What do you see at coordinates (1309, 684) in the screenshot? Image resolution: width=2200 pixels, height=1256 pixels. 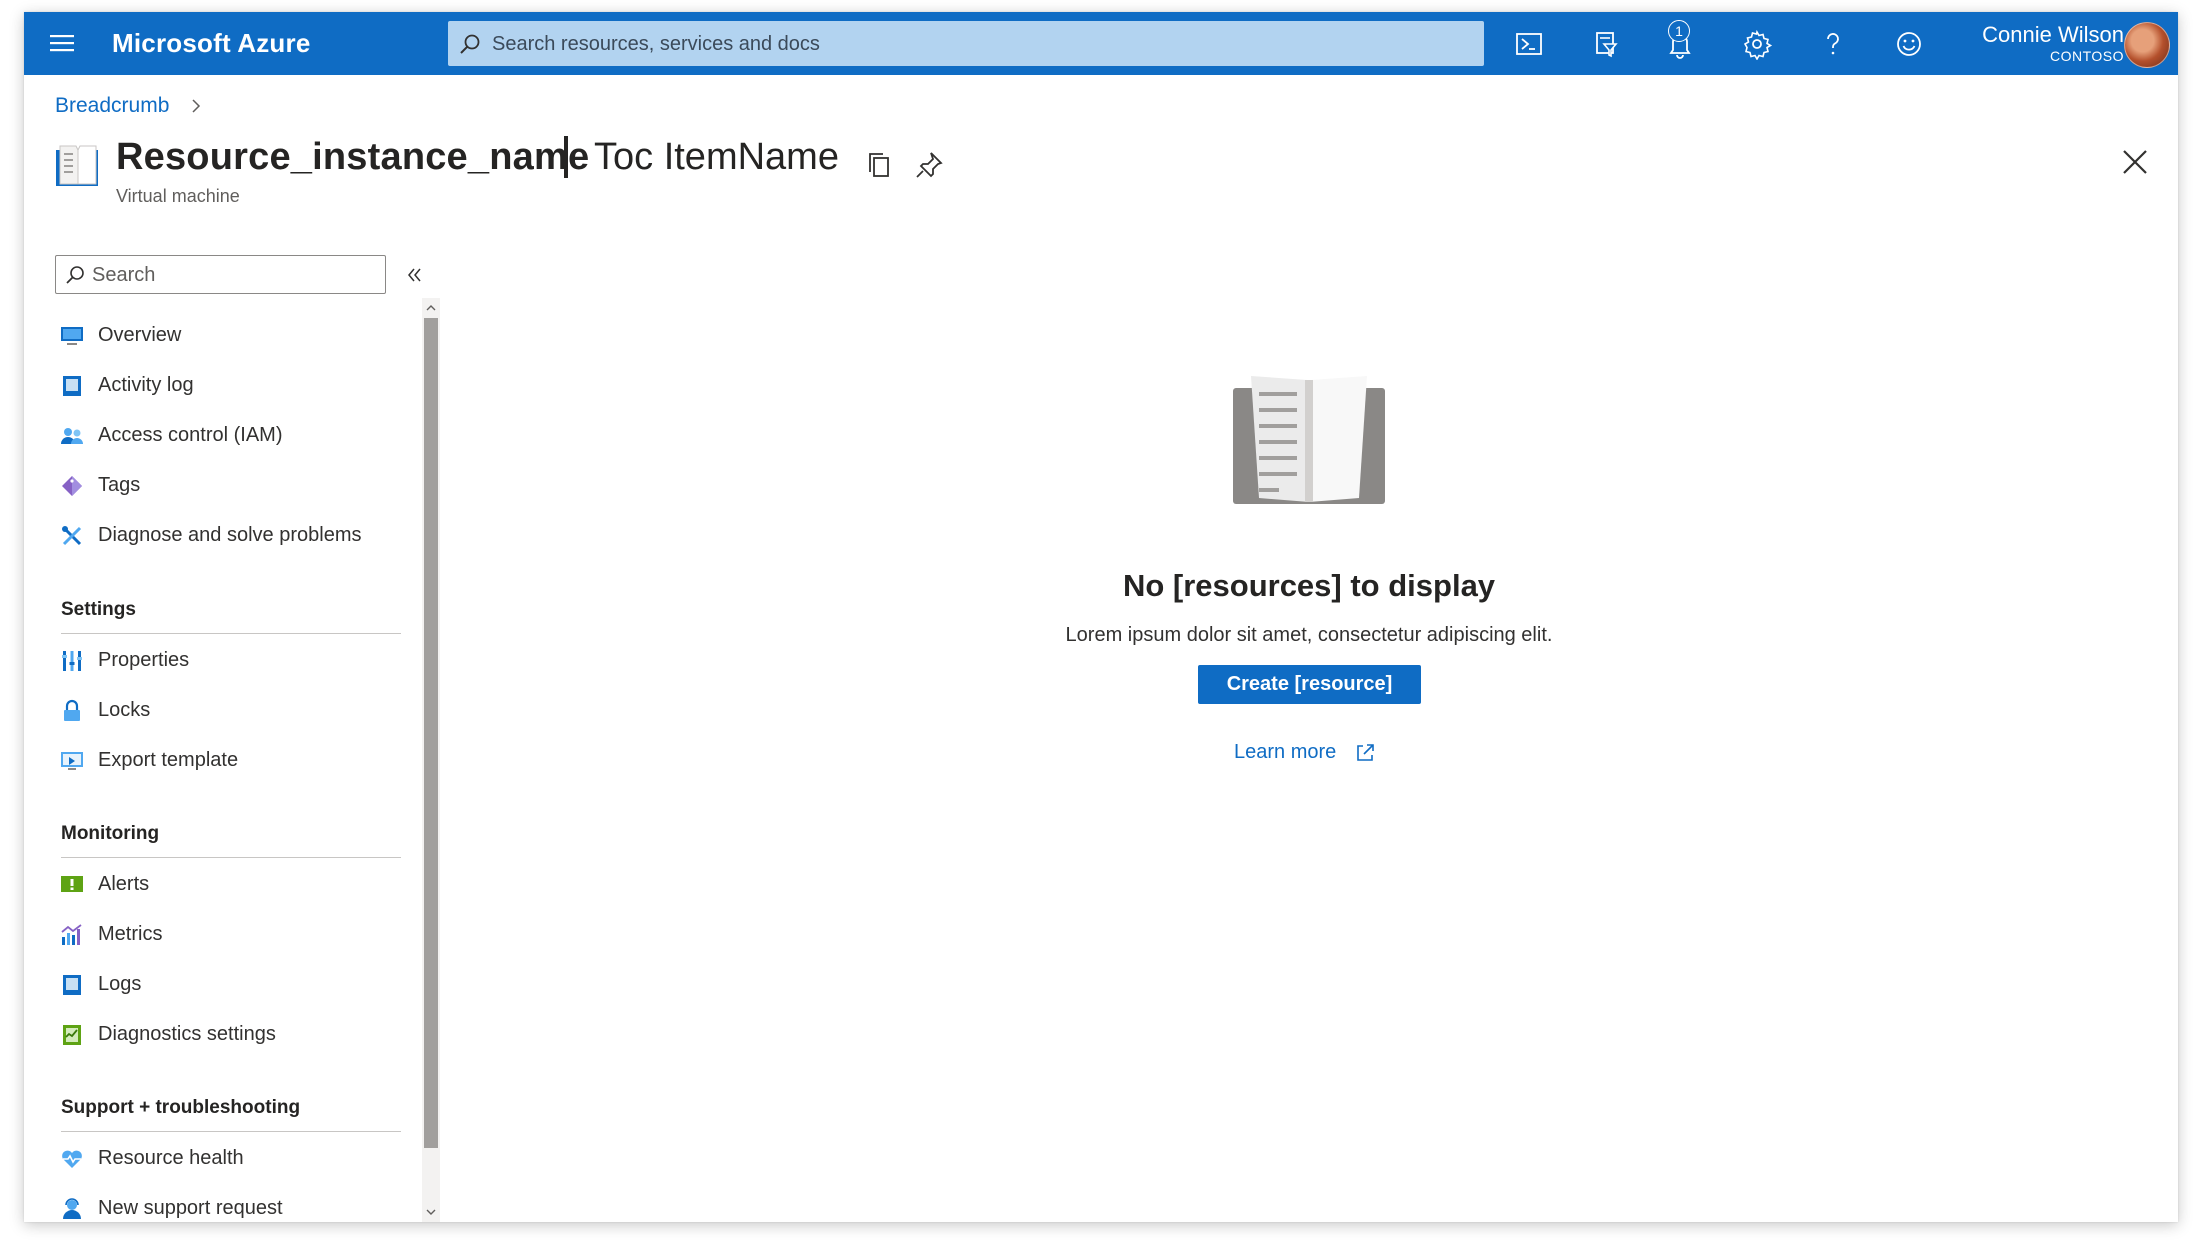 I see `create-resource-button: Create [resource]` at bounding box center [1309, 684].